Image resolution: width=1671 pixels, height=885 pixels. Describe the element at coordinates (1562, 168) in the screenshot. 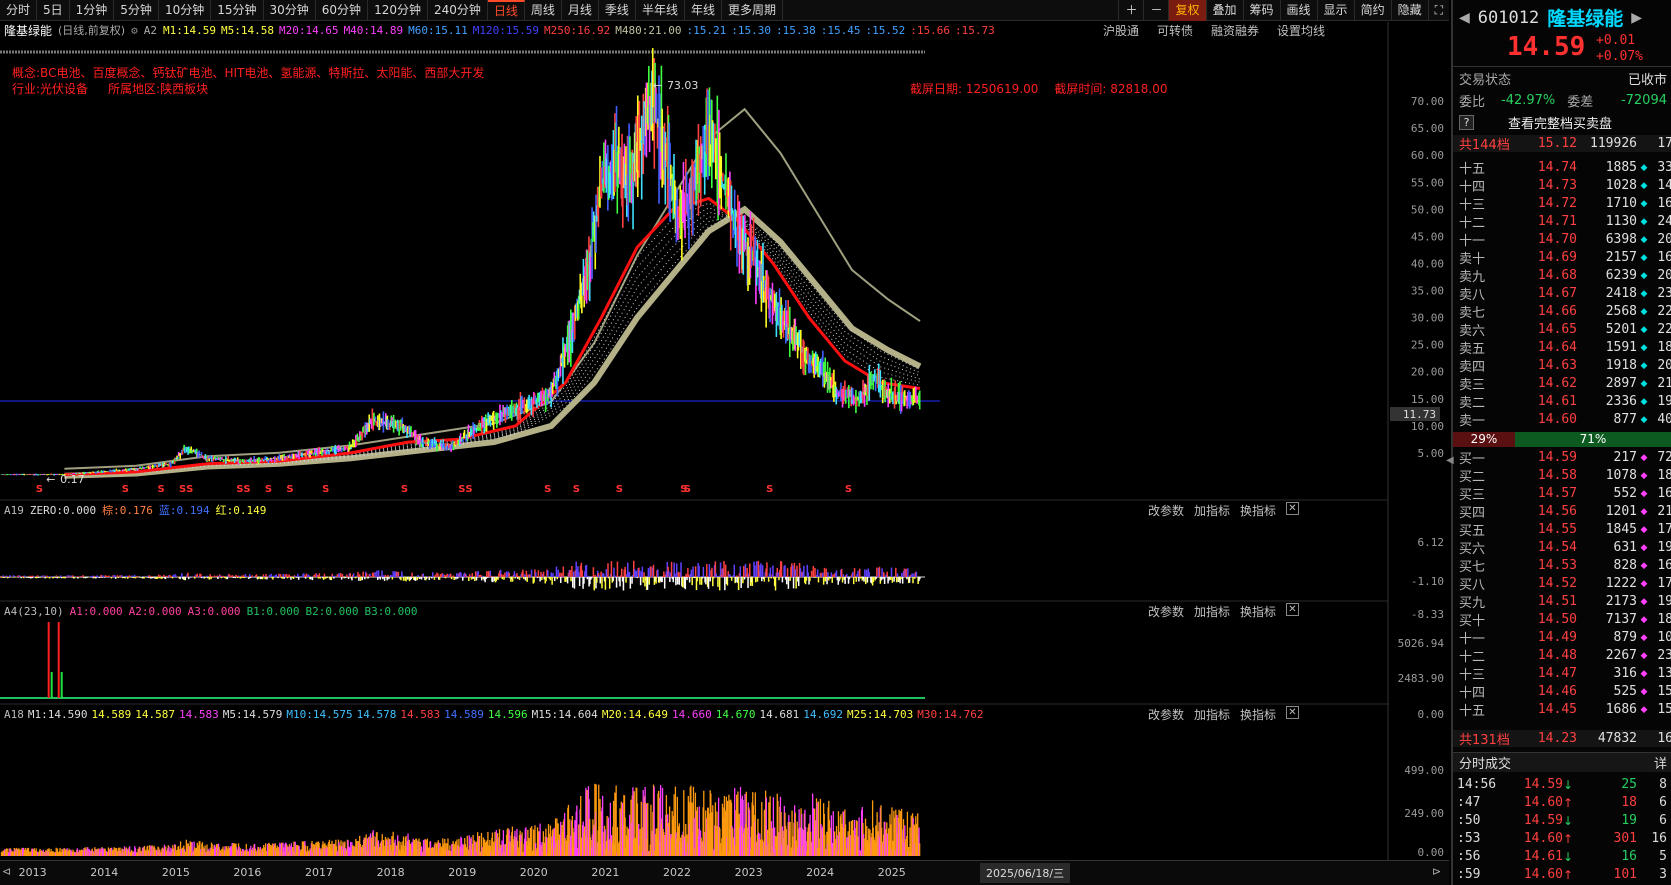

I see `ask-row: 十五 14.74 1885 ◆ 33` at that location.